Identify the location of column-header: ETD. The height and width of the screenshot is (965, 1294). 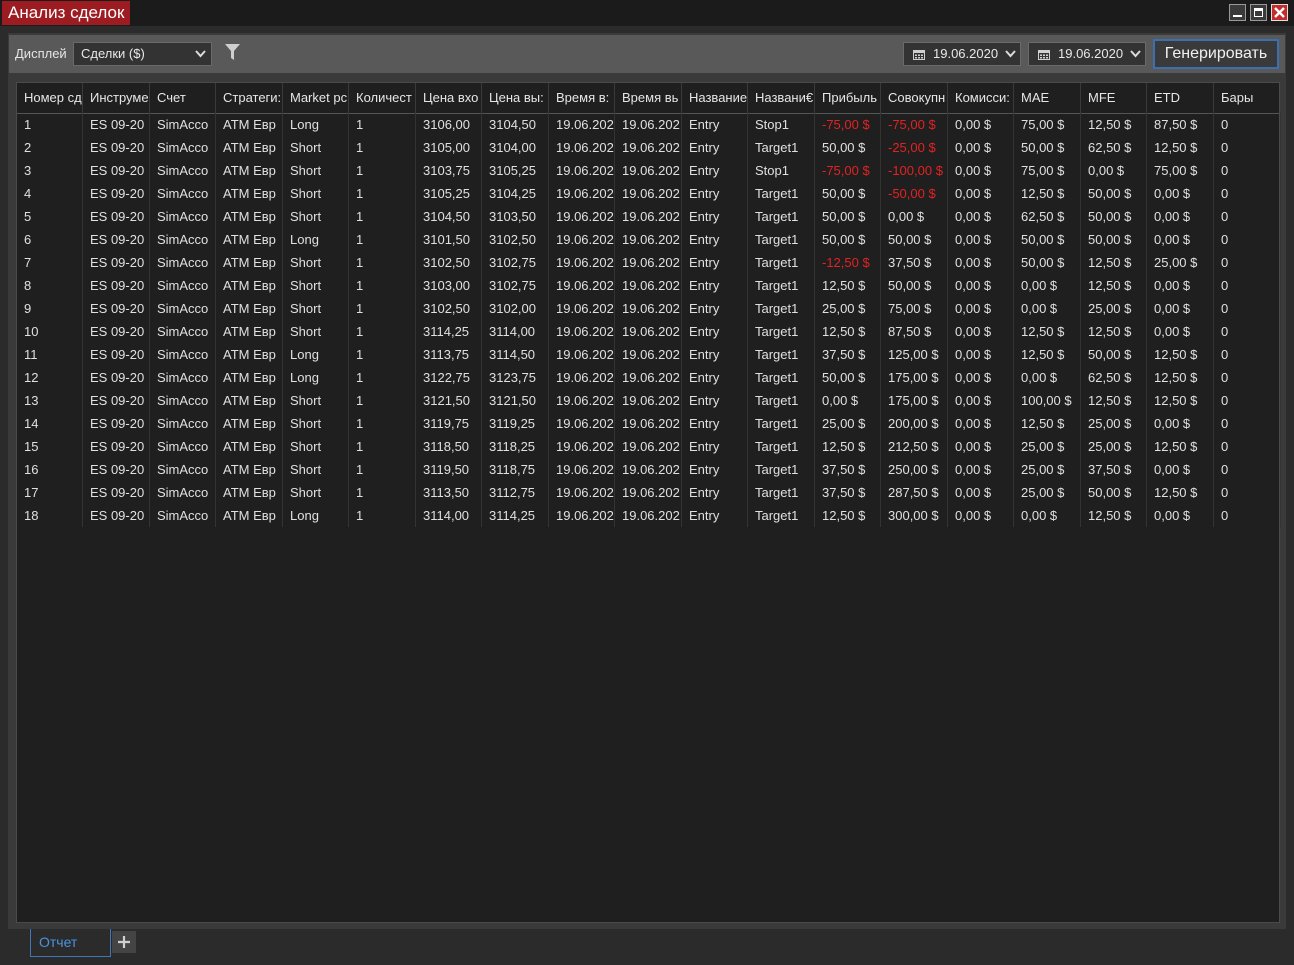
(1180, 98).